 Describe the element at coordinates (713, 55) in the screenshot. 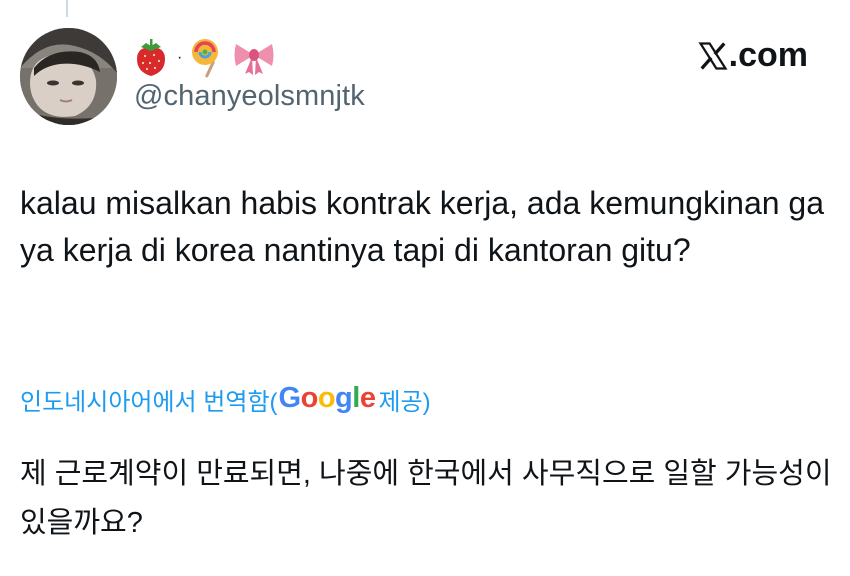

I see `x-logo-icon` at that location.